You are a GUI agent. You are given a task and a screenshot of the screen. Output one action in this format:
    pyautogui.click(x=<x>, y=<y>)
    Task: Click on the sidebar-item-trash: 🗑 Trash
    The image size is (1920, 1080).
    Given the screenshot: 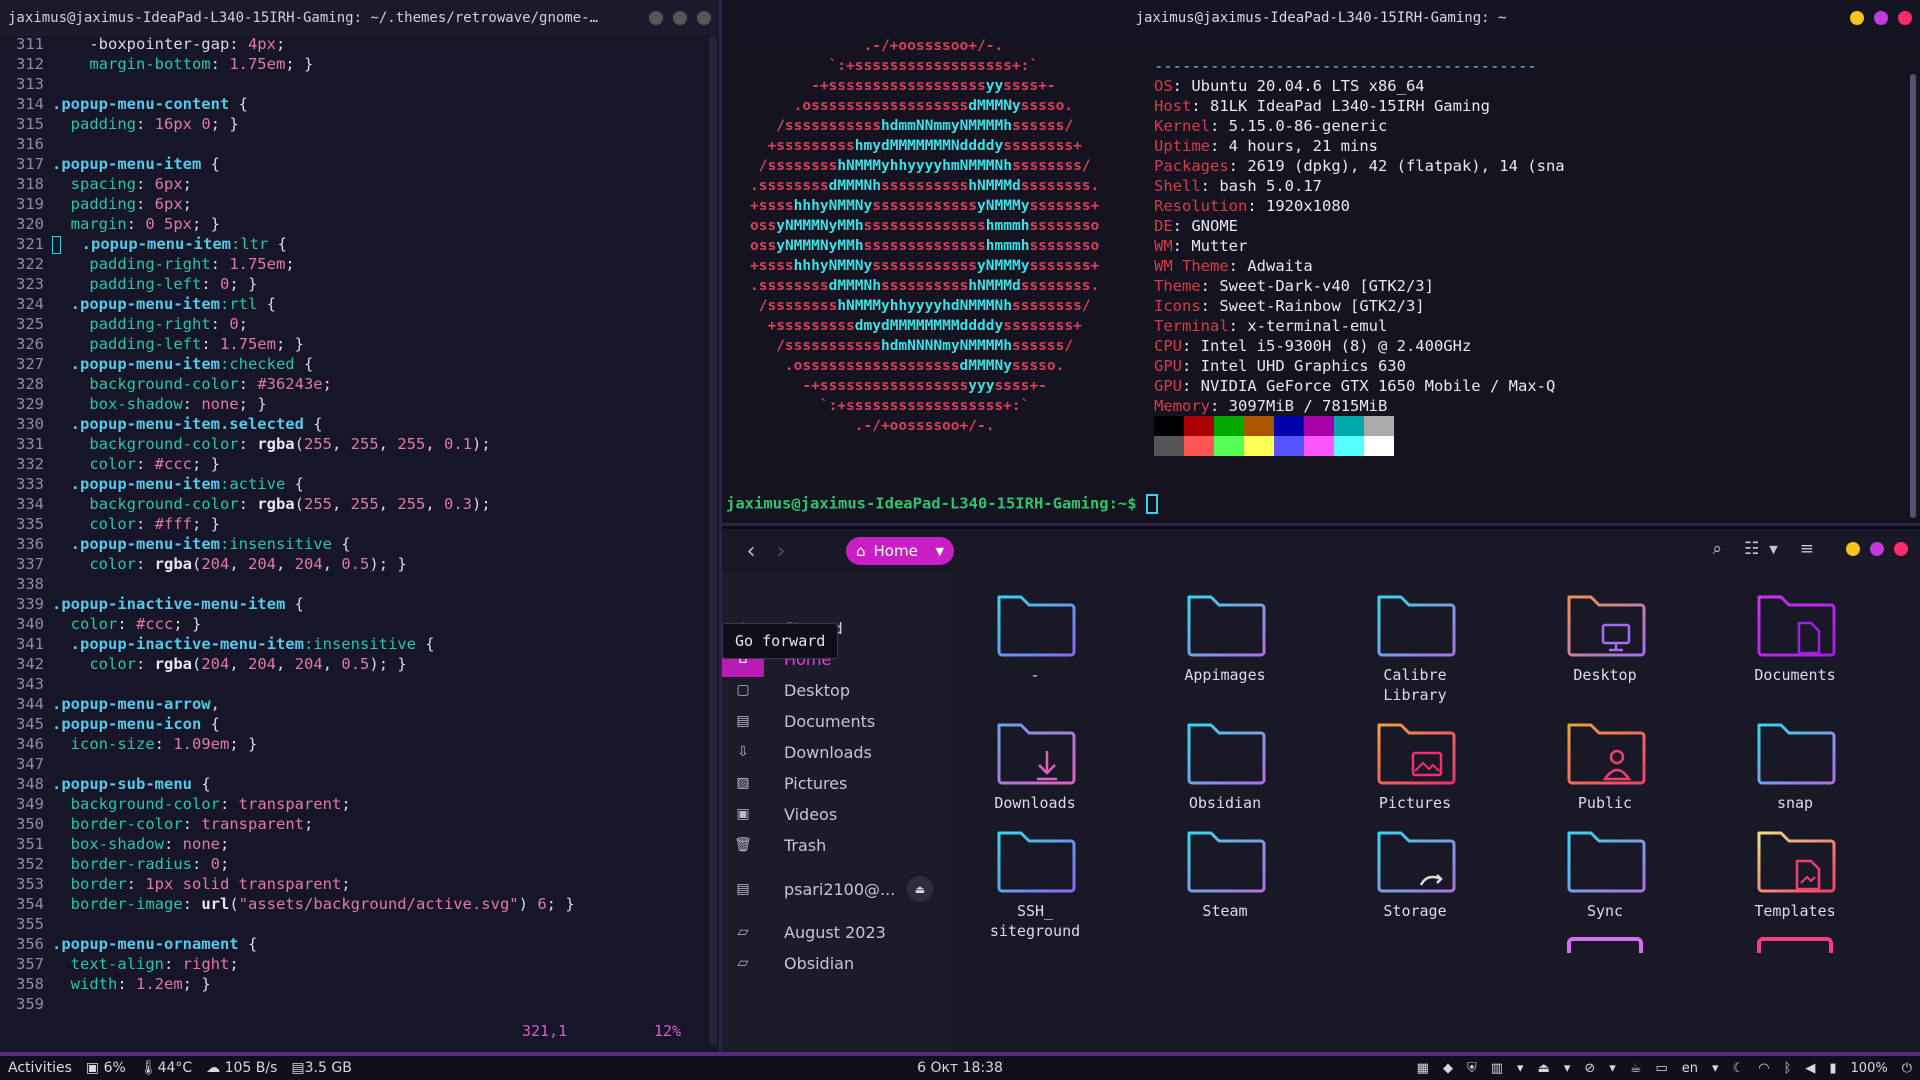 What is the action you would take?
    pyautogui.click(x=837, y=845)
    